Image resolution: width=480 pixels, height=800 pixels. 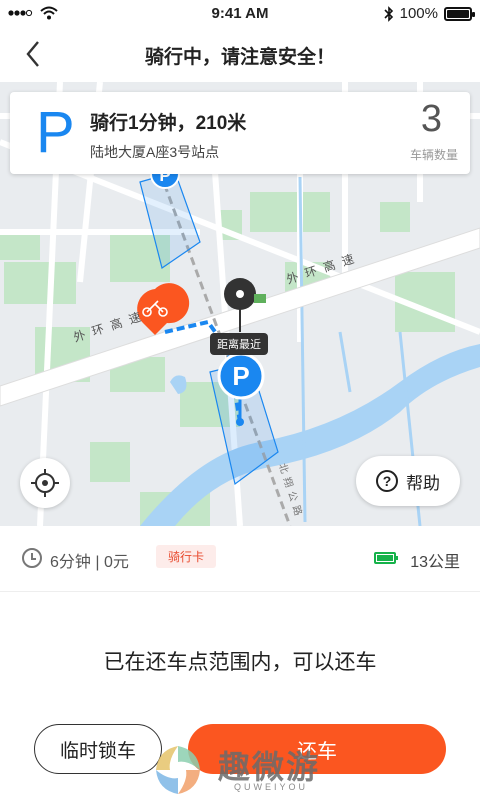 I want to click on parking-p-icon: P, so click(x=55, y=132).